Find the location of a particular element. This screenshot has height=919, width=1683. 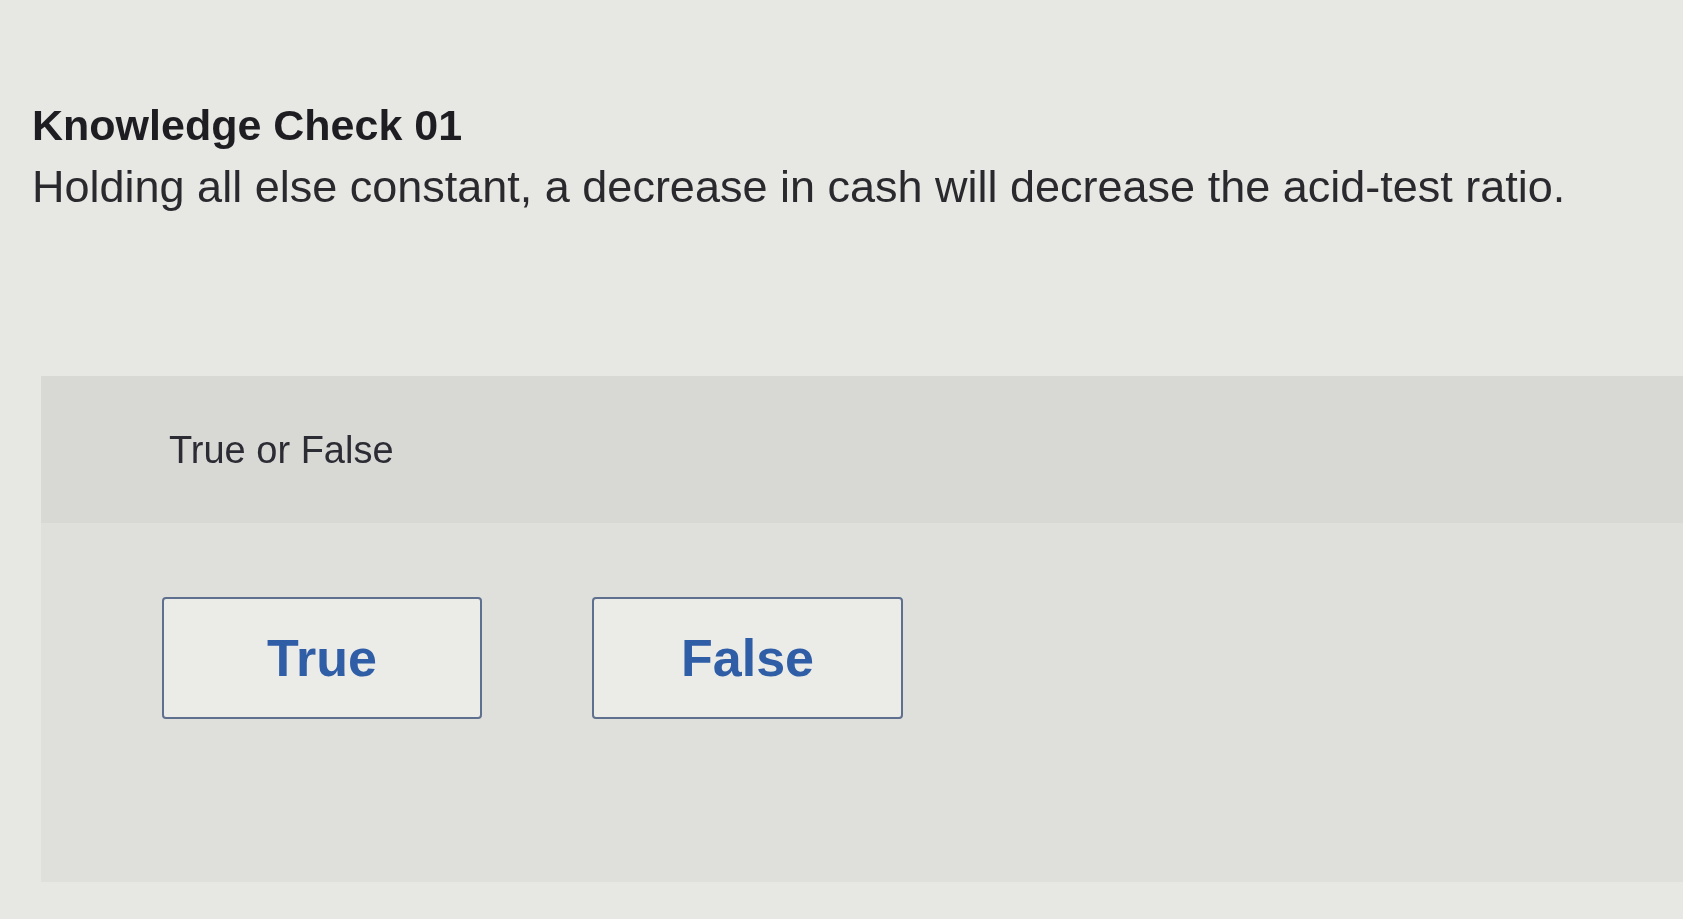

quiz-heading: Knowledge Check 01 is located at coordinates (247, 125).